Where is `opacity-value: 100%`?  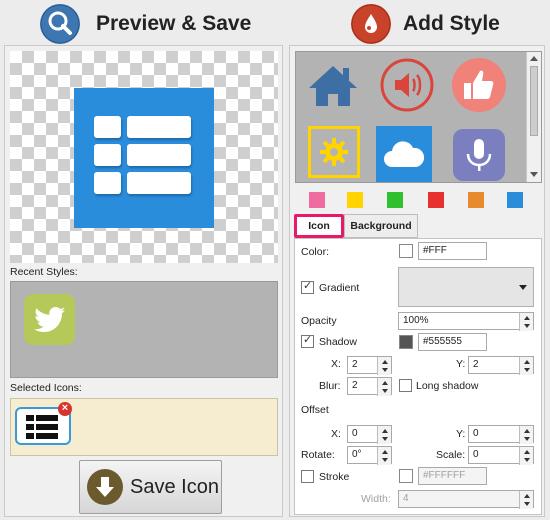
opacity-value: 100% is located at coordinates (416, 320).